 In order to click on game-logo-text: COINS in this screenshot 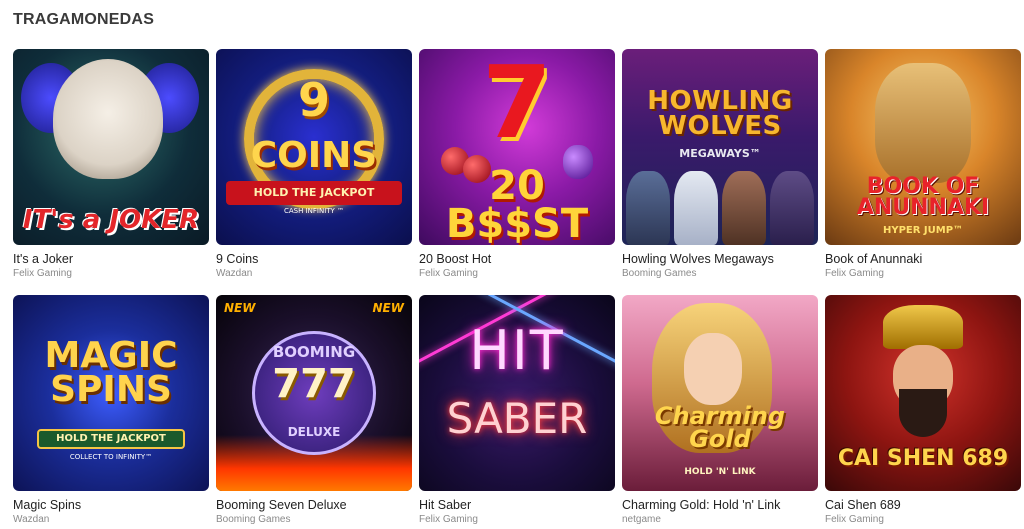, I will do `click(314, 155)`.